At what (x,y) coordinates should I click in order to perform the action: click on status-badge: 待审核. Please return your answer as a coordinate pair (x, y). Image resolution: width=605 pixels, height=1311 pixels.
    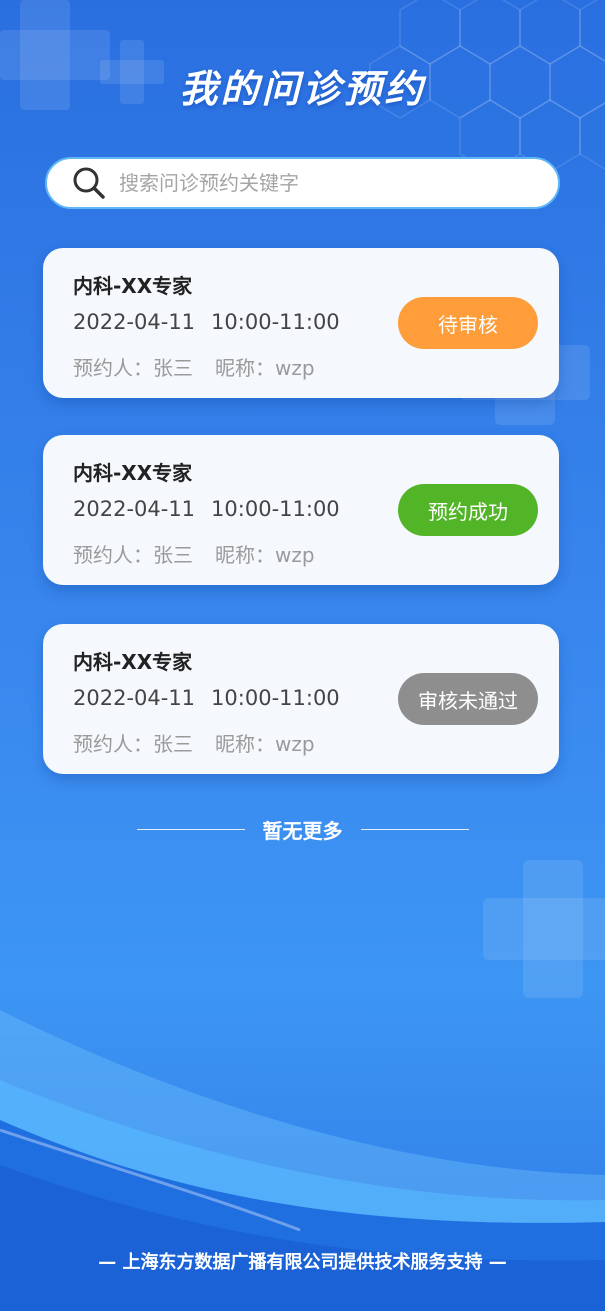
    Looking at the image, I should click on (468, 323).